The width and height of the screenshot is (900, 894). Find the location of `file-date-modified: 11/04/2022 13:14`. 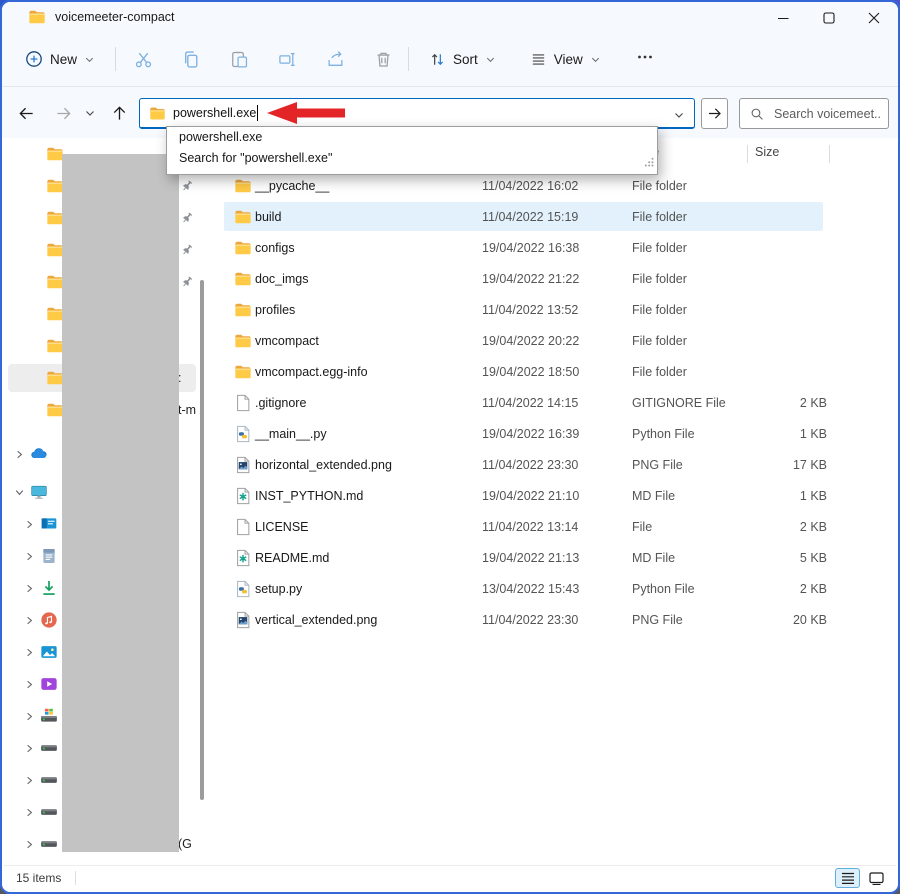

file-date-modified: 11/04/2022 13:14 is located at coordinates (530, 526).